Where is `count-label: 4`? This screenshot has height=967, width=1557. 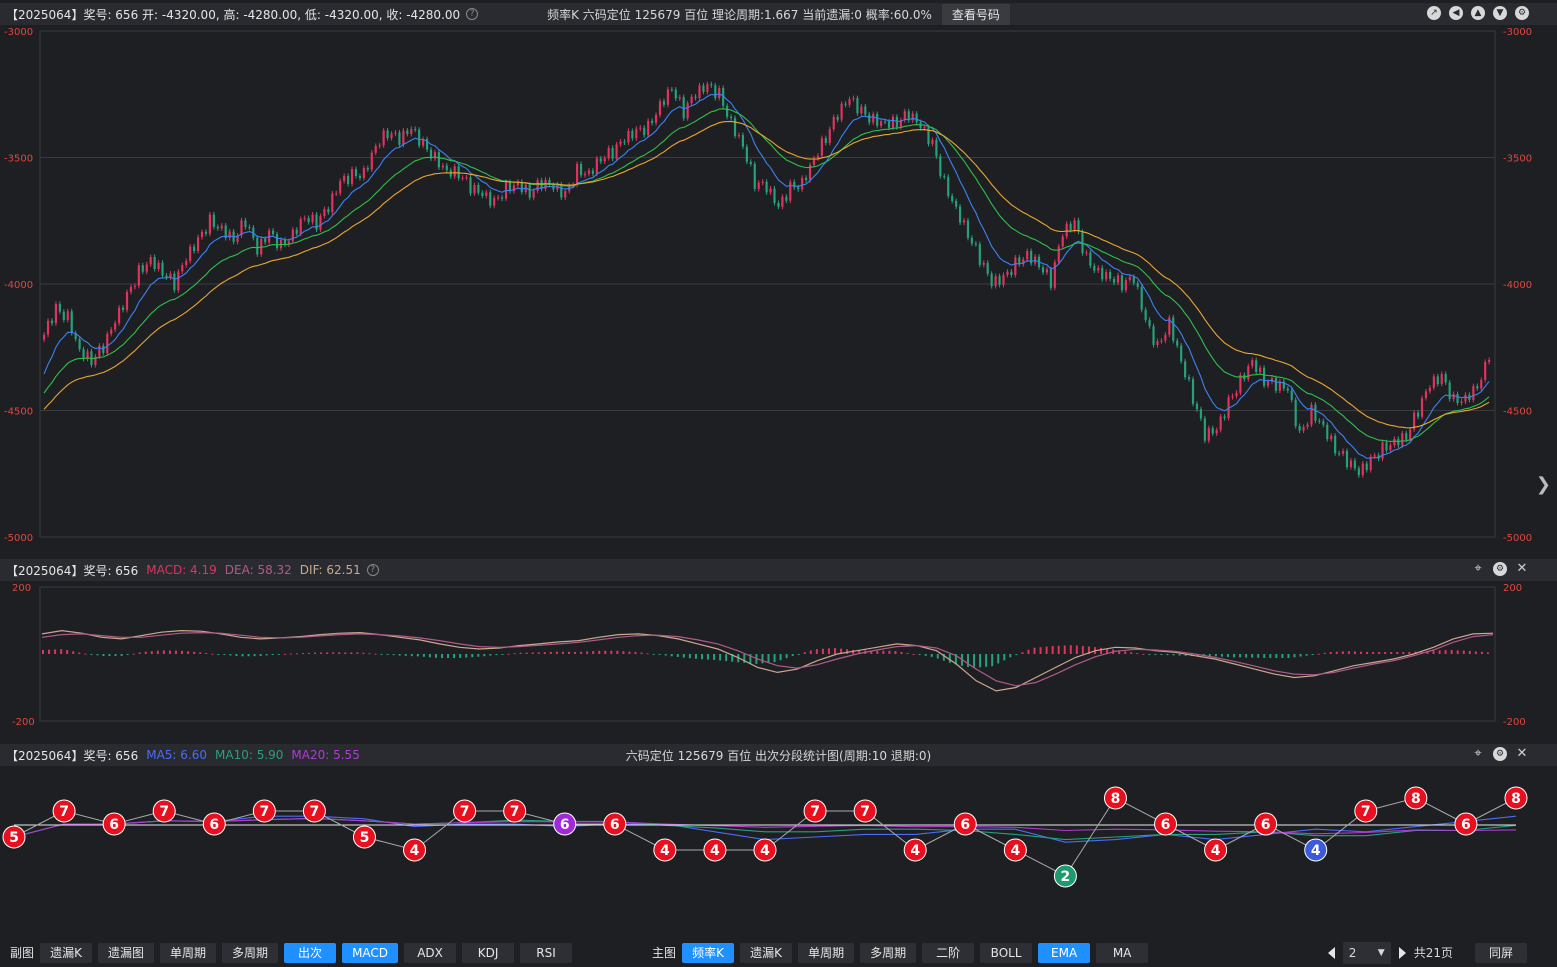
count-label: 4 is located at coordinates (1316, 851).